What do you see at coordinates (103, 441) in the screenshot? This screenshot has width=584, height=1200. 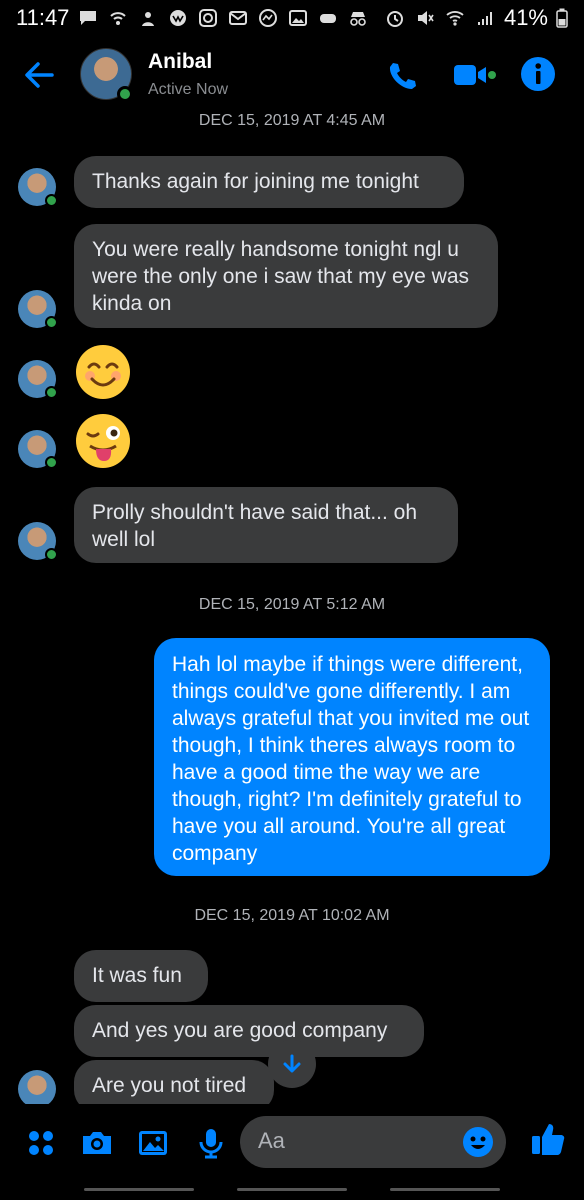 I see `winking-tongue-emoji-icon` at bounding box center [103, 441].